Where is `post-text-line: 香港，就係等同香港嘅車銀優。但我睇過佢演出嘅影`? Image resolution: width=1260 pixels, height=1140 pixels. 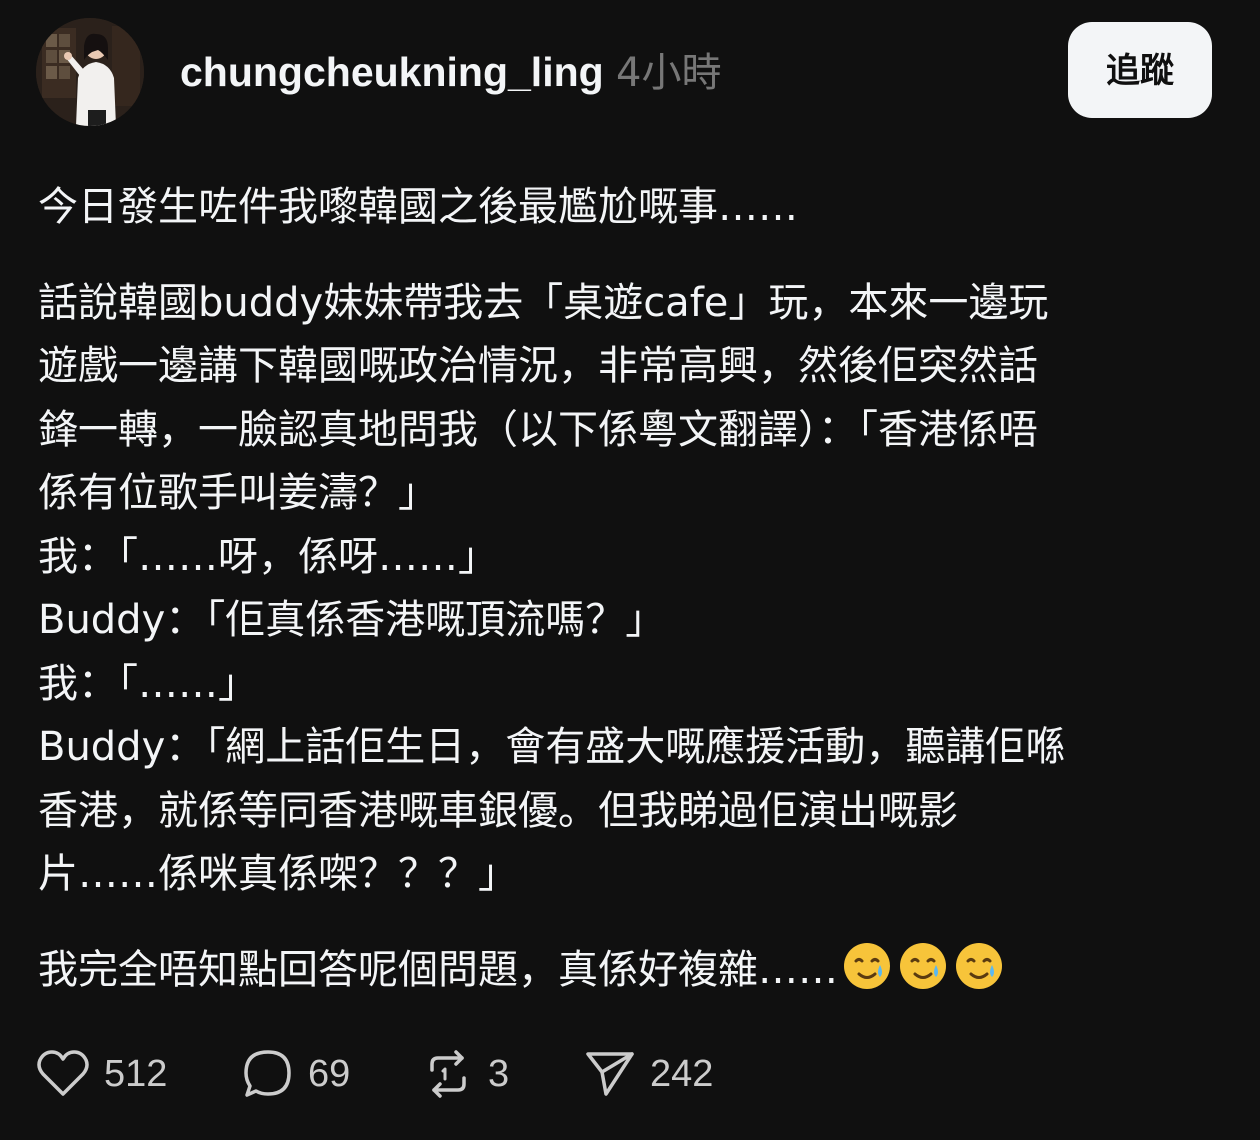 post-text-line: 香港，就係等同香港嘅車銀優。但我睇過佢演出嘅影 is located at coordinates (498, 810).